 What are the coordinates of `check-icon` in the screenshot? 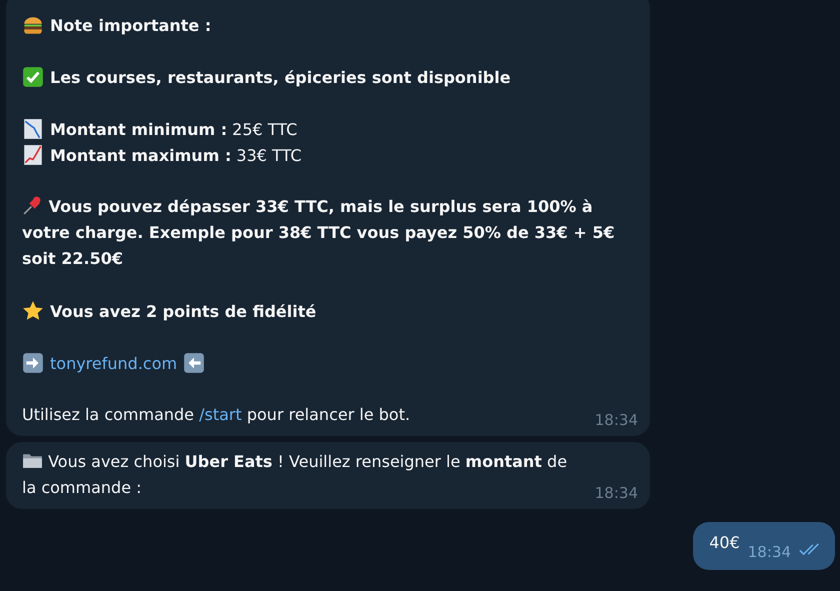 It's located at (33, 77).